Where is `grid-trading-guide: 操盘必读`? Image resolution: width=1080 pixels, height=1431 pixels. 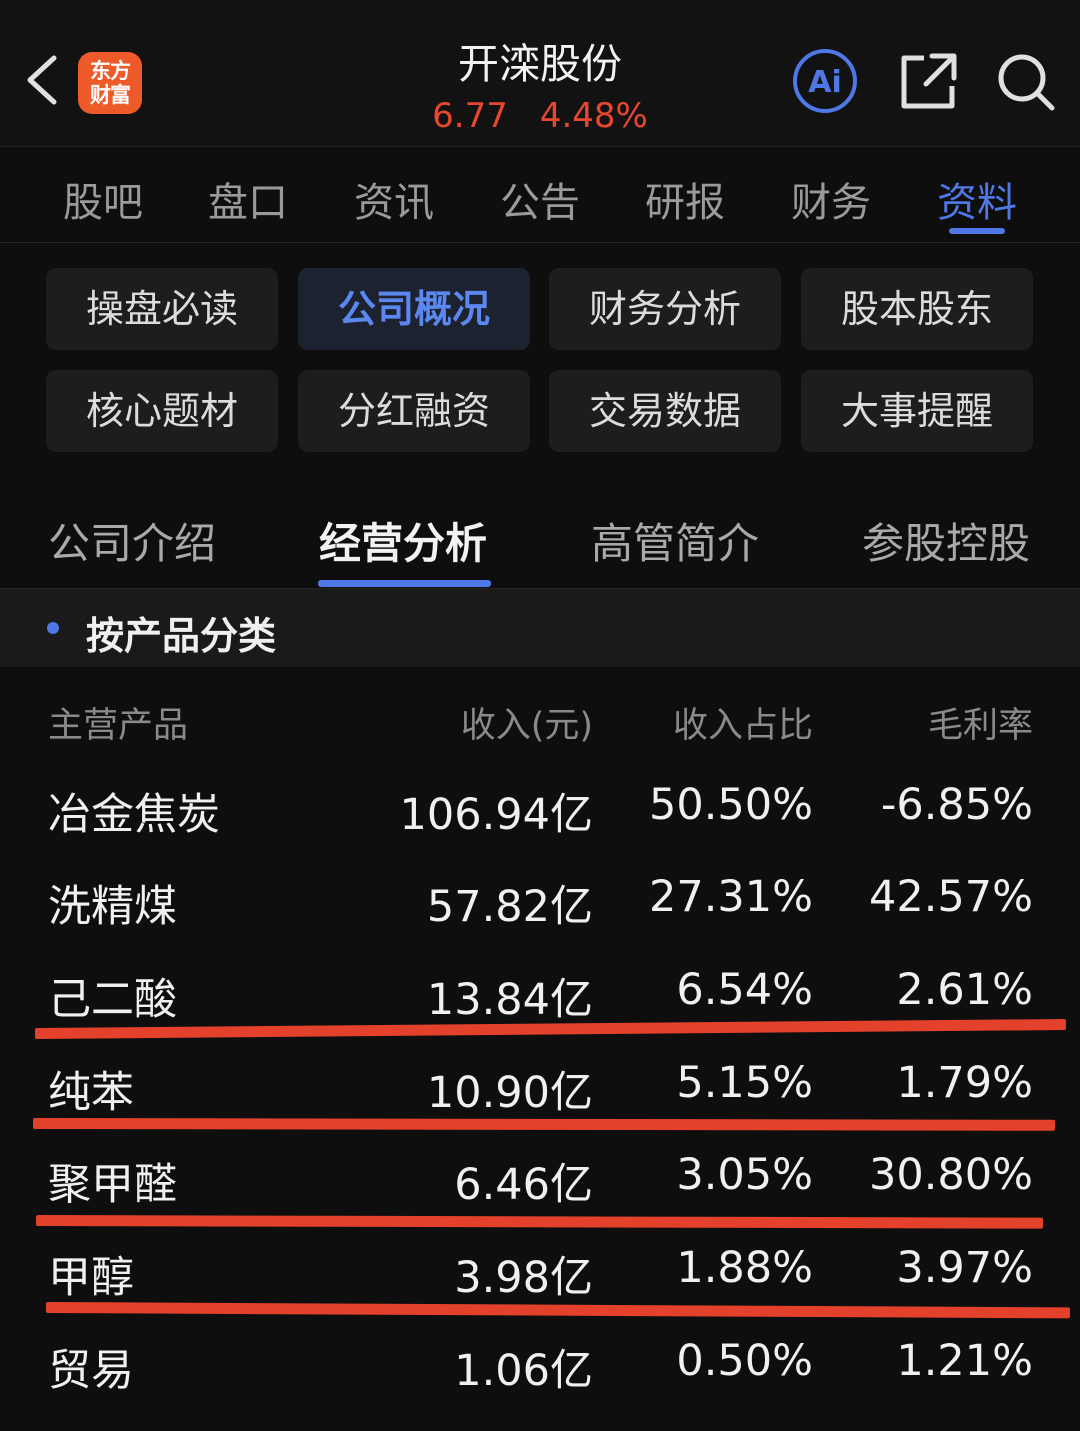
grid-trading-guide: 操盘必读 is located at coordinates (162, 309).